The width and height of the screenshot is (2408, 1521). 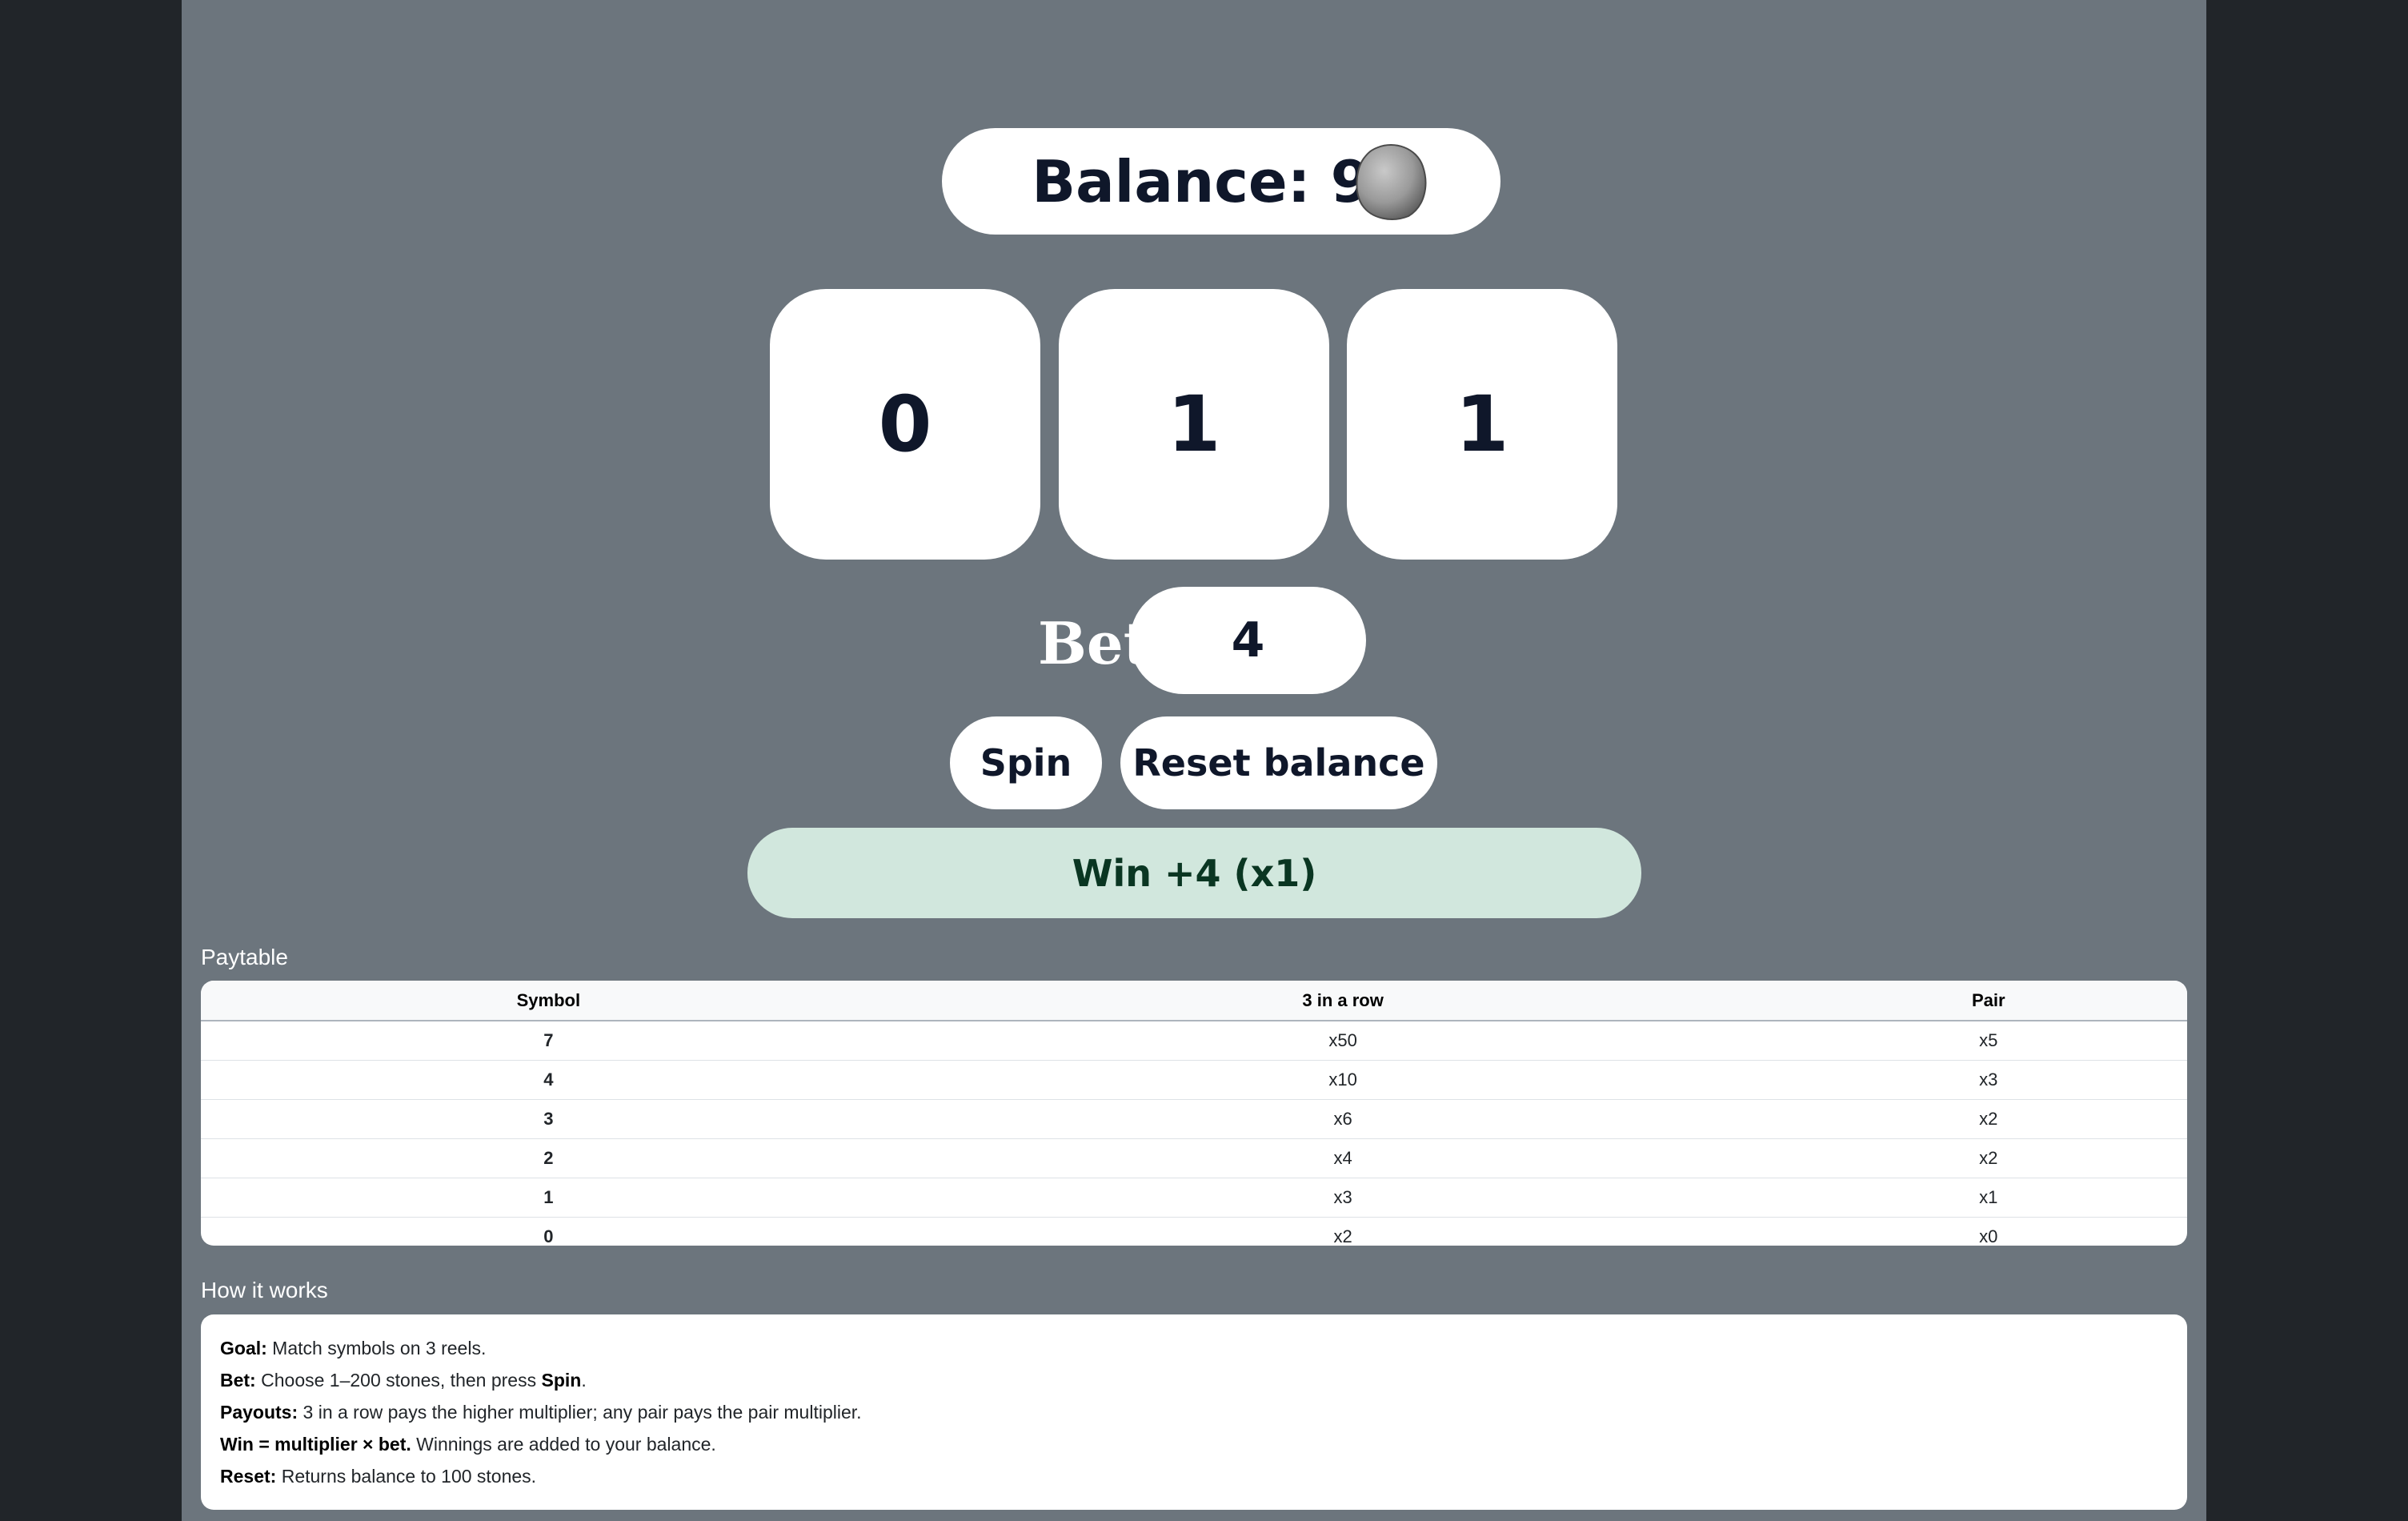 I want to click on table-row: 2 x4 x2, so click(x=1194, y=1158).